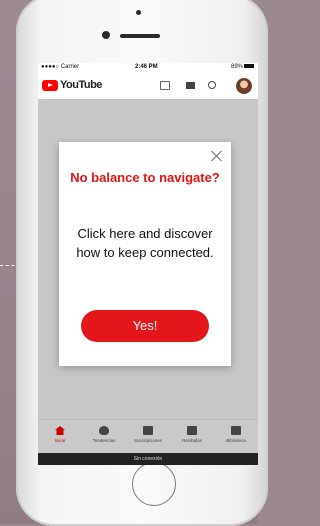  Describe the element at coordinates (236, 67) in the screenshot. I see `battery-percent: 89%` at that location.